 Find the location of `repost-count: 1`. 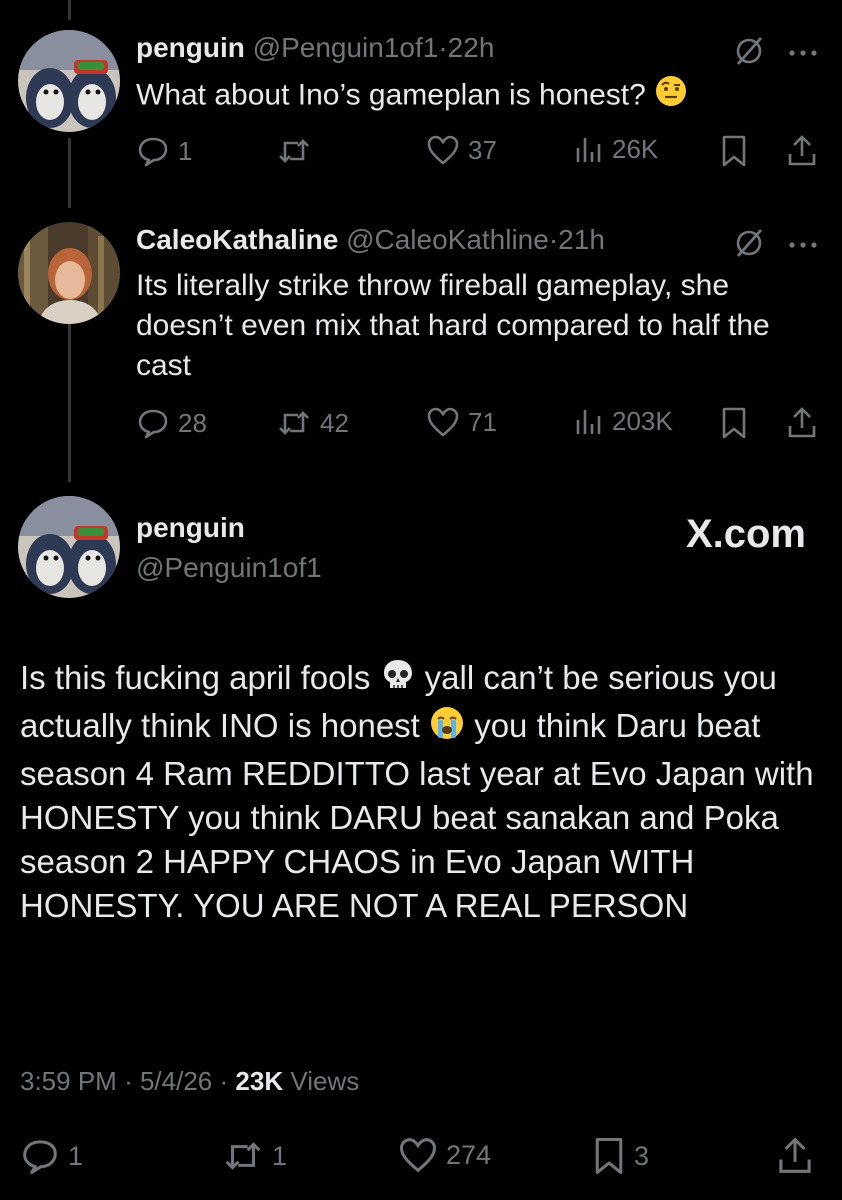

repost-count: 1 is located at coordinates (280, 1155).